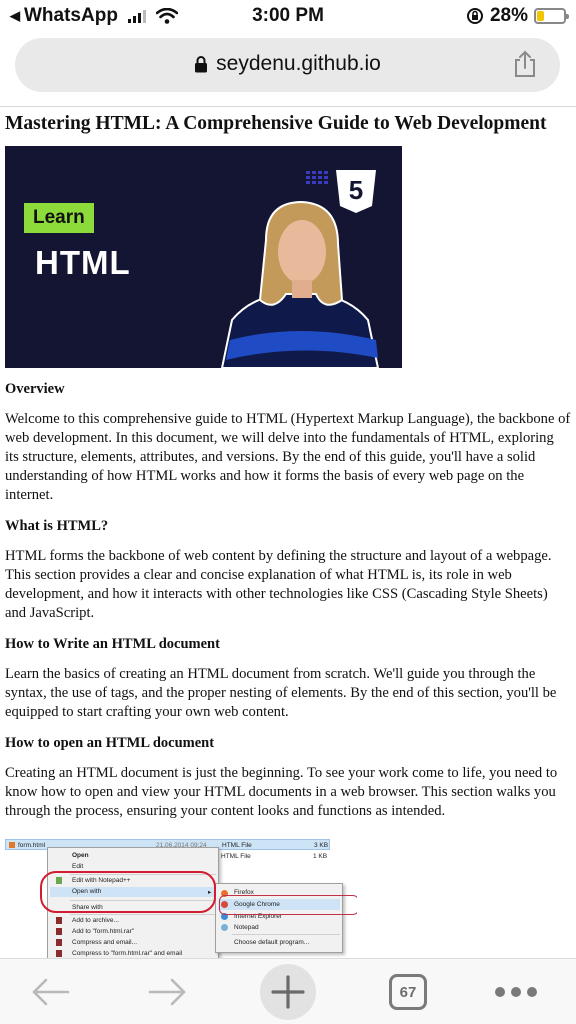  I want to click on hero-learn-badge: Learn, so click(59, 218).